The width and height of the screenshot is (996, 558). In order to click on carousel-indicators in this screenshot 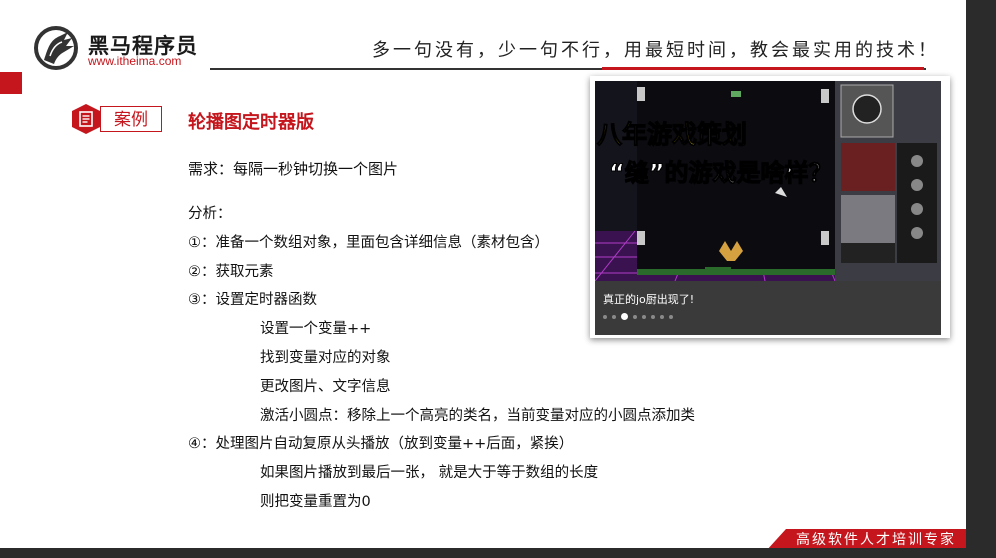, I will do `click(638, 316)`.